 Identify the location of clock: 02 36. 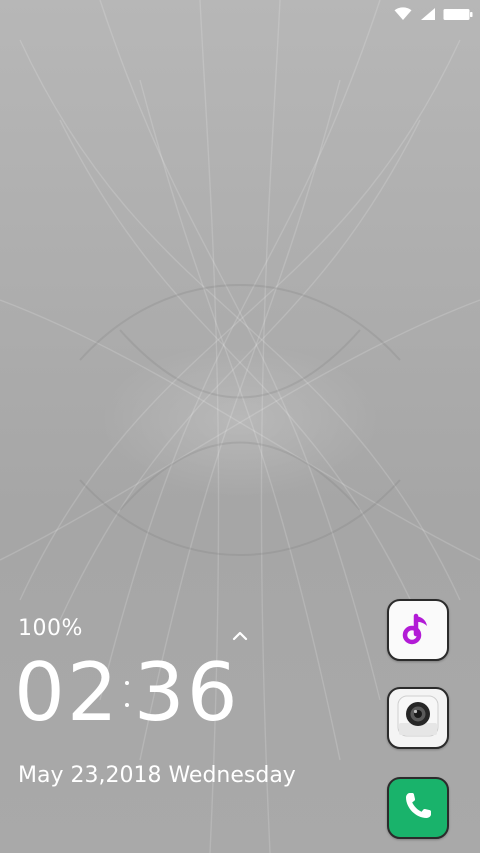
(127, 693).